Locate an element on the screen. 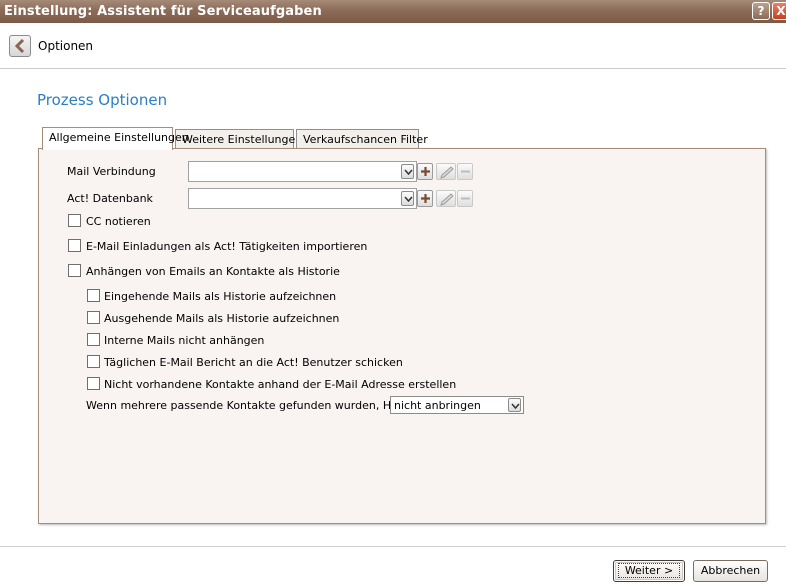 This screenshot has width=786, height=584. tab-verkaufschancen-filter: Verkaufschancen Filter is located at coordinates (362, 139).